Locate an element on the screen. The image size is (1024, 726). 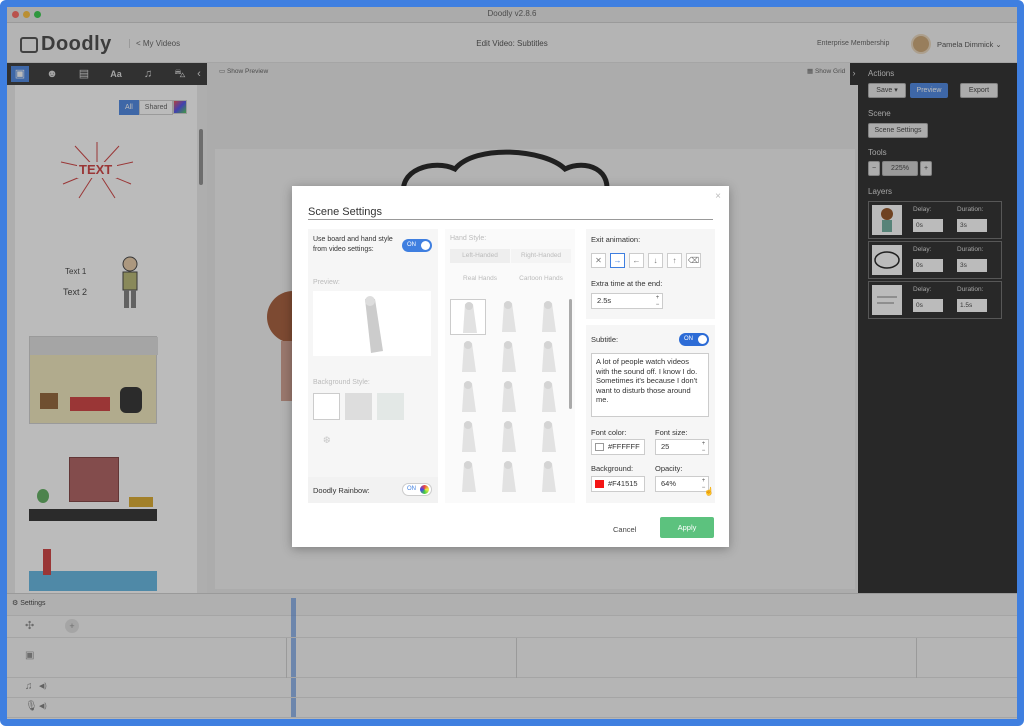
font-size-label: Font size: is located at coordinates (671, 432).